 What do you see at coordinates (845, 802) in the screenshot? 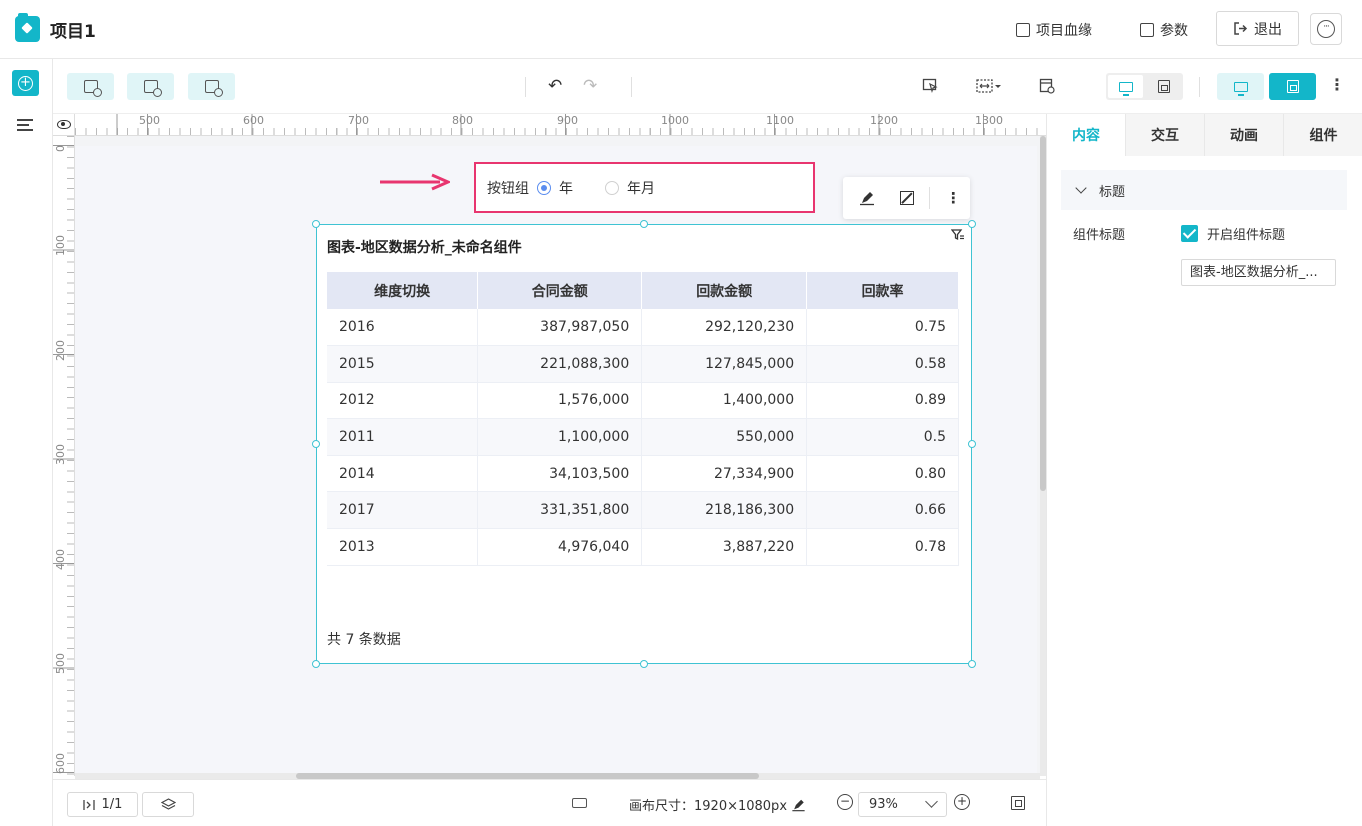
I see `zoom-out-icon: −` at bounding box center [845, 802].